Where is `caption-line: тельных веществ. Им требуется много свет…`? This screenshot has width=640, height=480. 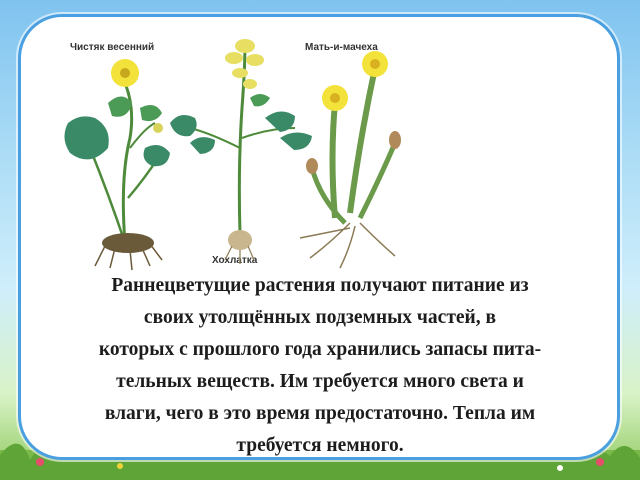
caption-line: тельных веществ. Им требуется много свет… is located at coordinates (320, 381).